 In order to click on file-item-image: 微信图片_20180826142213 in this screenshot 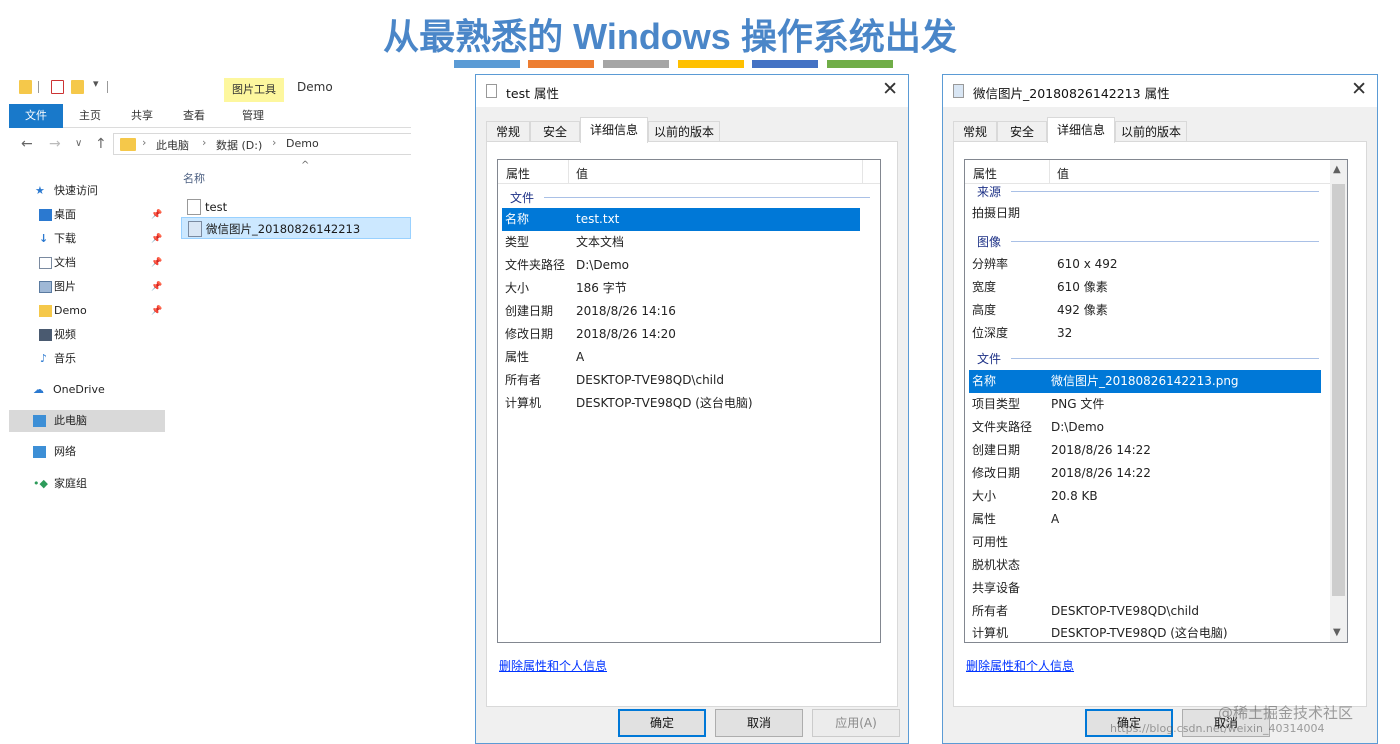, I will do `click(296, 228)`.